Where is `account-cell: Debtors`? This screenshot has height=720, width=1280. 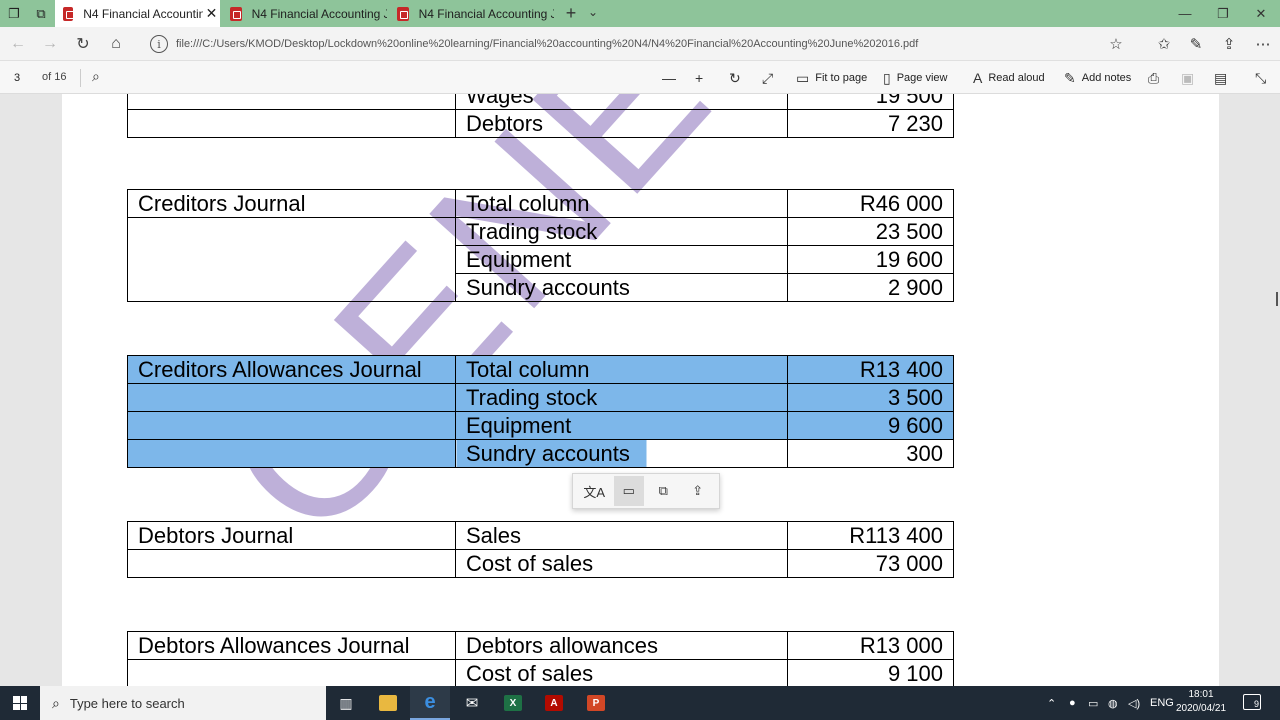 account-cell: Debtors is located at coordinates (621, 123).